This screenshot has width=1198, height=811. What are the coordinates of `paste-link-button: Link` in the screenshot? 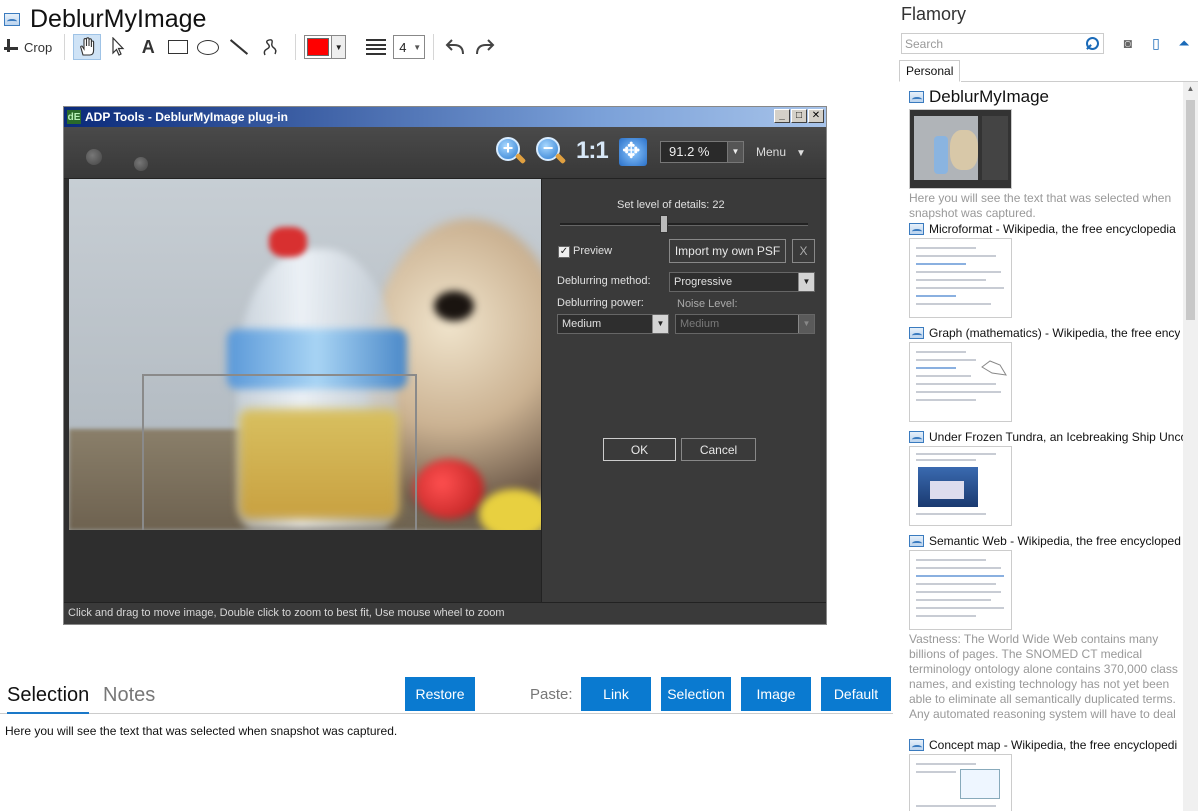 It's located at (616, 694).